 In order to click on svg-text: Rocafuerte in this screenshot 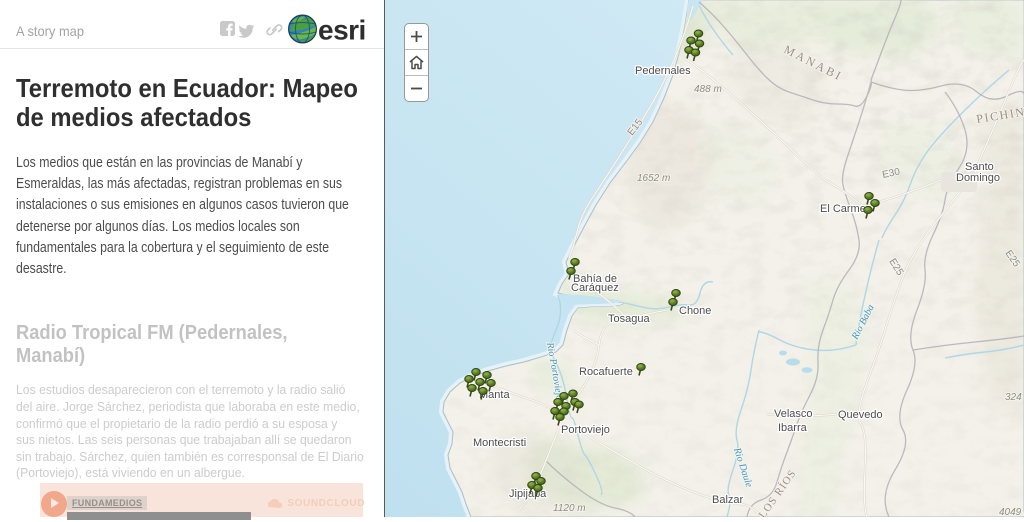, I will do `click(606, 372)`.